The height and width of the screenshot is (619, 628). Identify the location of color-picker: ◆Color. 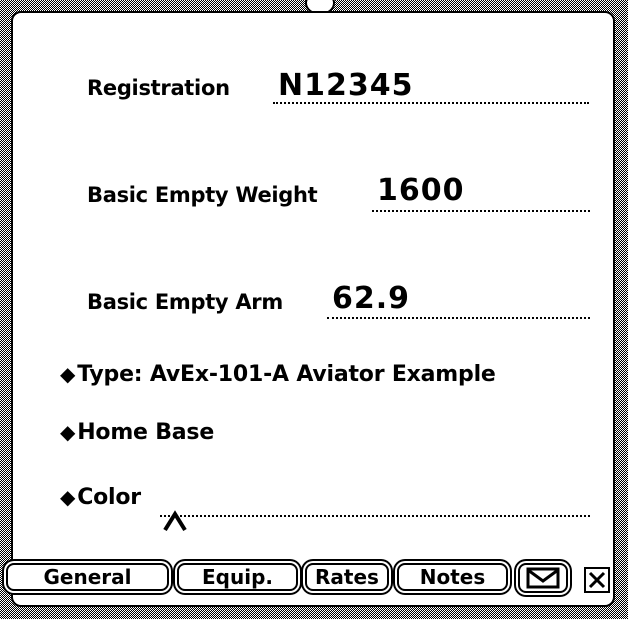
(100, 497).